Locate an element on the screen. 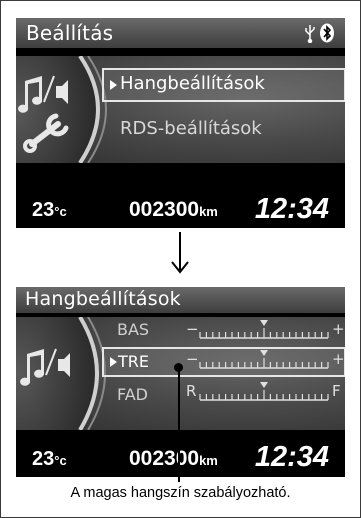  title-bar: Hangbeállítások is located at coordinates (180, 300).